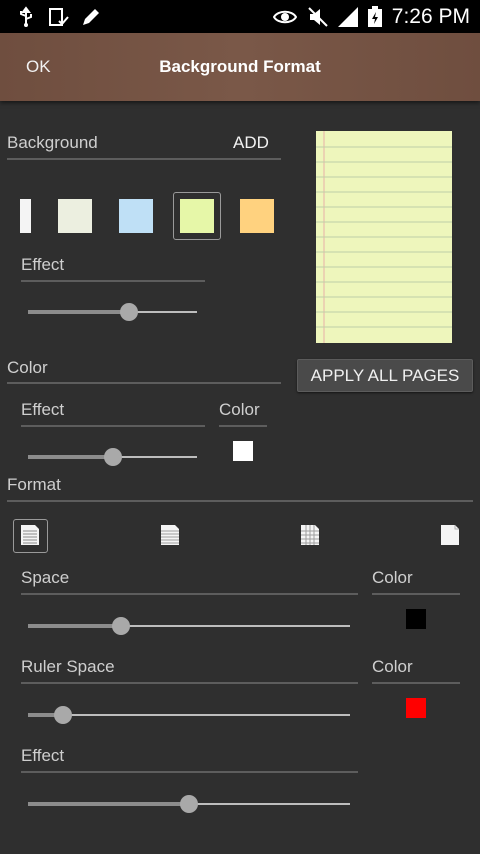  I want to click on space-slider, so click(189, 626).